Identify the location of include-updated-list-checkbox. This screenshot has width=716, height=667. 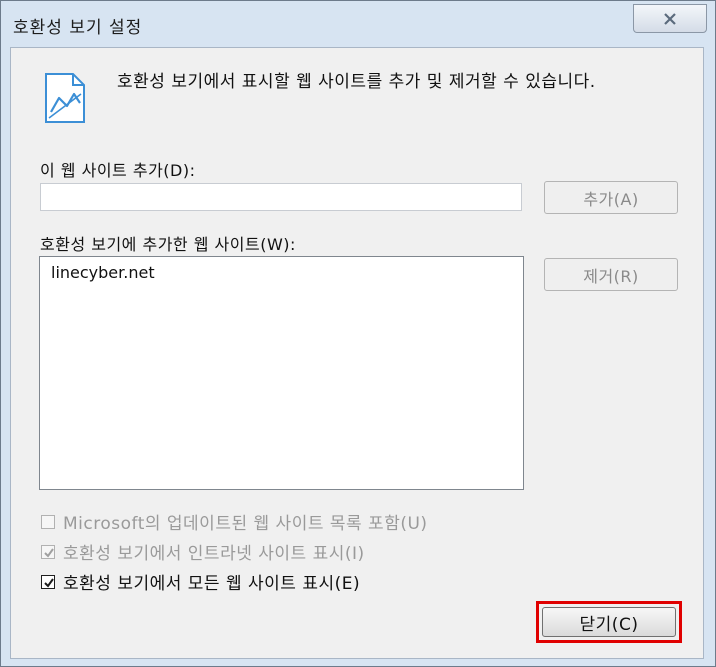
(48, 521).